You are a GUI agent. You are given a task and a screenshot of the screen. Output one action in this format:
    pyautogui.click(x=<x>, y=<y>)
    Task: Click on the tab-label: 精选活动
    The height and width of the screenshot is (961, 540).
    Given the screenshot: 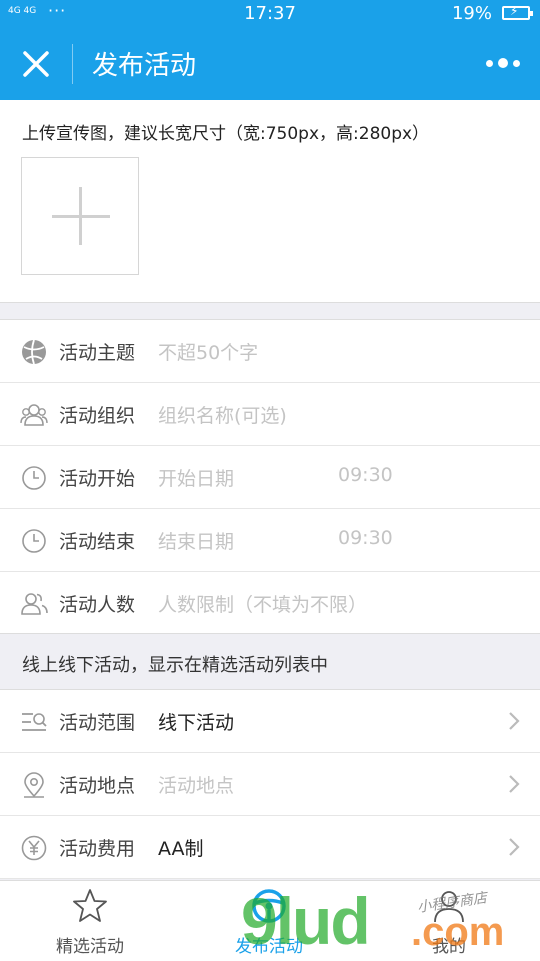 What is the action you would take?
    pyautogui.click(x=90, y=947)
    